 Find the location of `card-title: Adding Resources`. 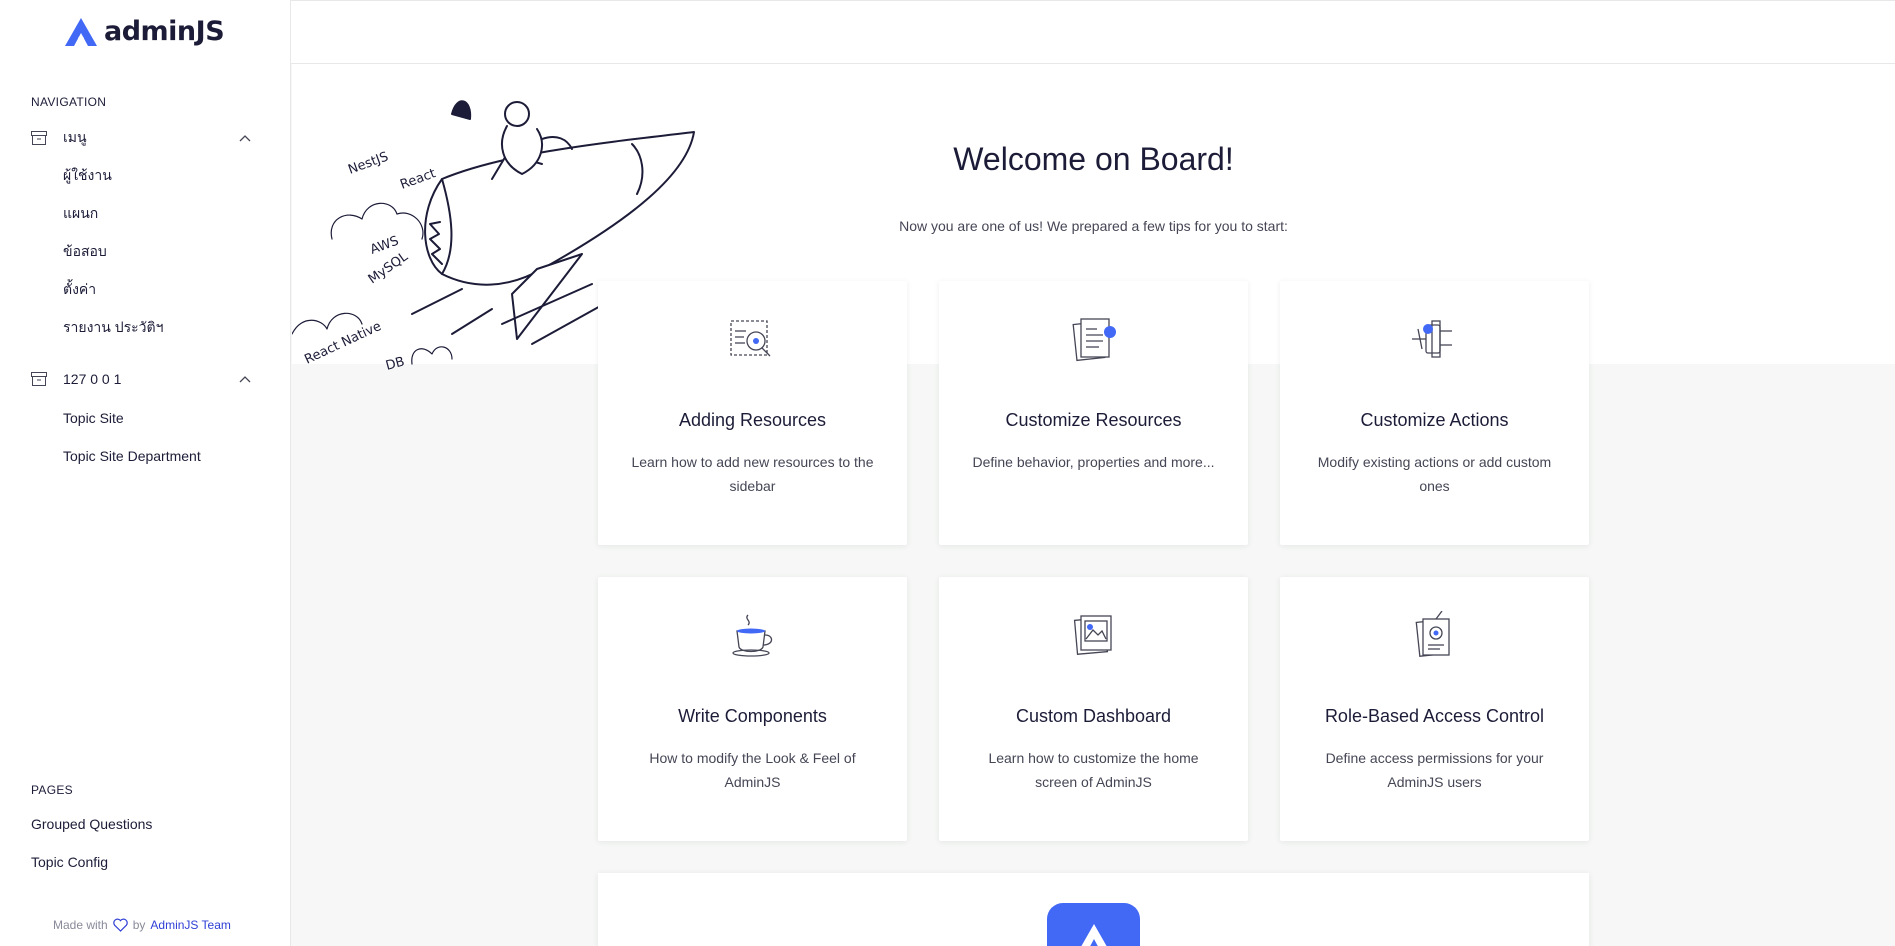

card-title: Adding Resources is located at coordinates (752, 420).